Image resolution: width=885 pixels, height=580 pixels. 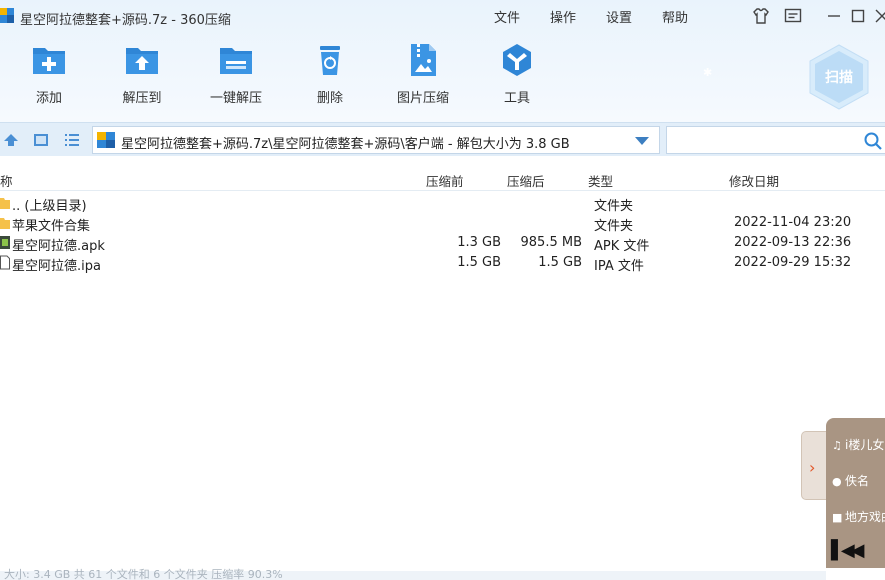 I want to click on thumbnail-view-icon, so click(x=41, y=140).